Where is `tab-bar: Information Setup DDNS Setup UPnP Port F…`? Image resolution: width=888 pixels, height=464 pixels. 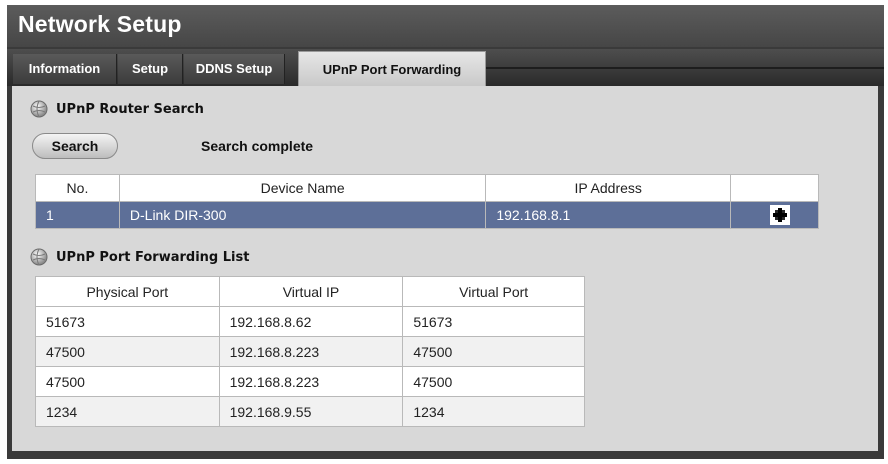 tab-bar: Information Setup DDNS Setup UPnP Port F… is located at coordinates (445, 67).